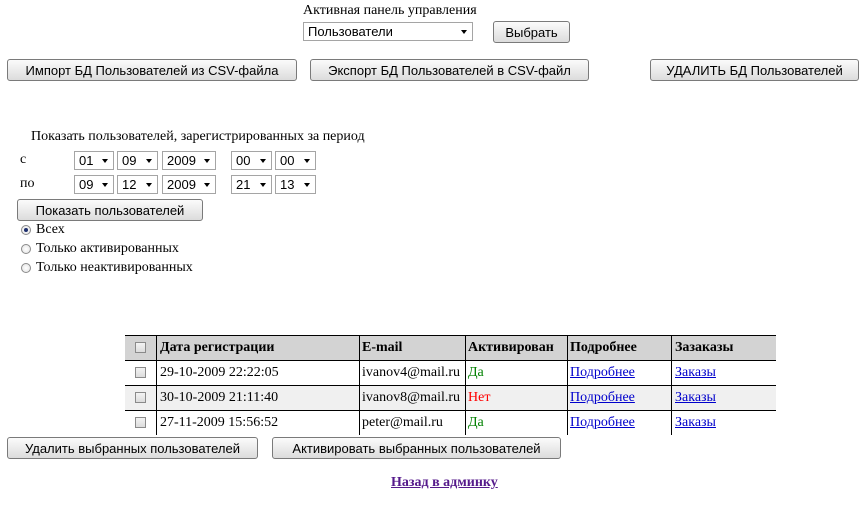  What do you see at coordinates (287, 184) in the screenshot?
I see `to-minute-value: 13` at bounding box center [287, 184].